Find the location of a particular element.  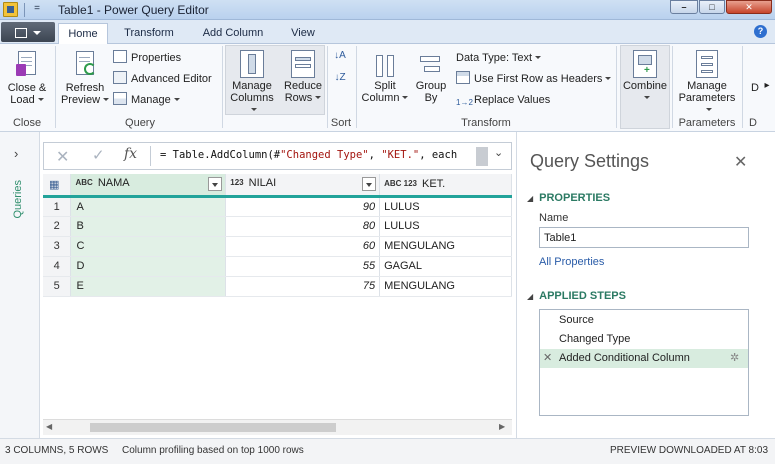

table-menu-icon: ▦ is located at coordinates (57, 186).